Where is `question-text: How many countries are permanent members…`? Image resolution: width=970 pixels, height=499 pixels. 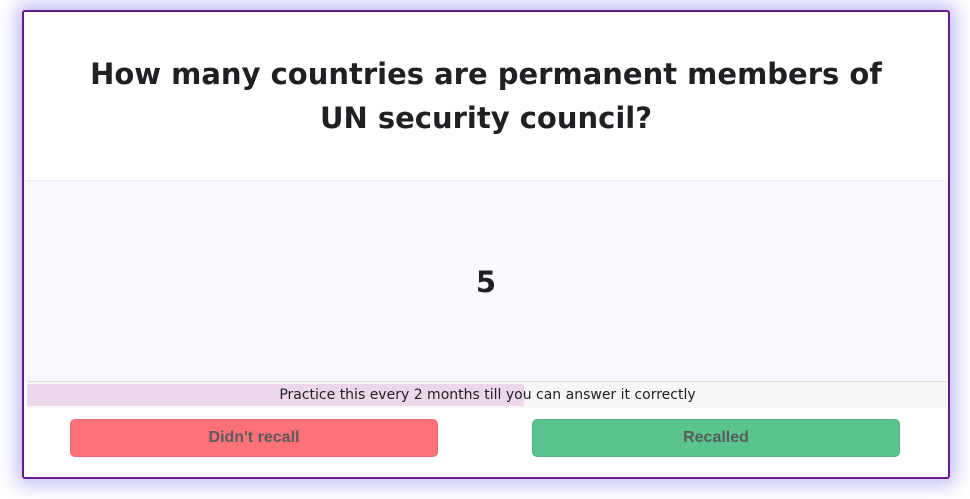
question-text: How many countries are permanent members… is located at coordinates (486, 96).